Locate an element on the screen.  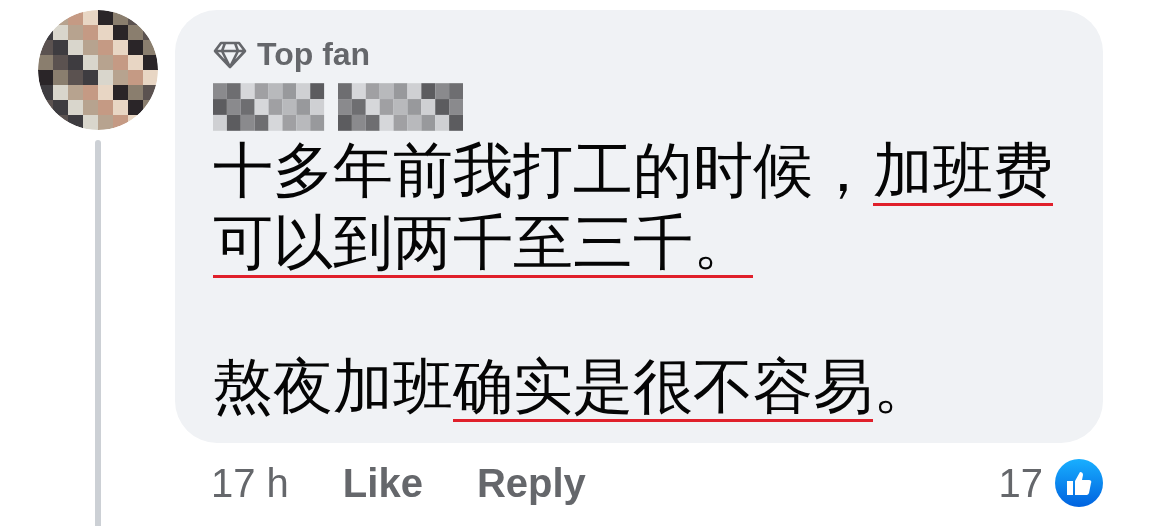
action-link: Reply is located at coordinates (531, 483).